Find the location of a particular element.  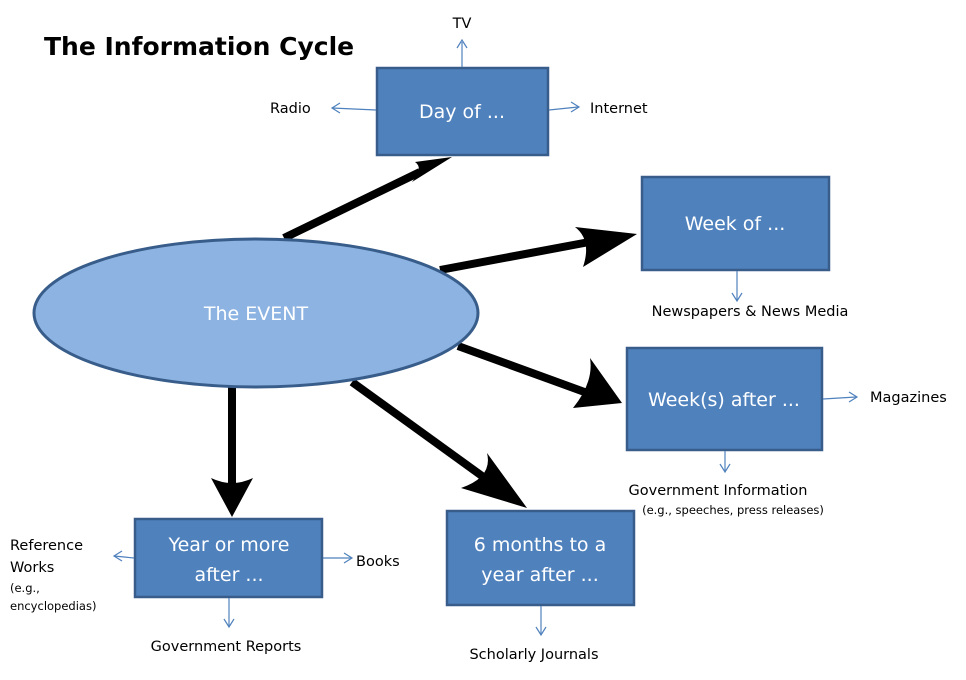

arrow-head-weeks-after is located at coordinates (597, 383).